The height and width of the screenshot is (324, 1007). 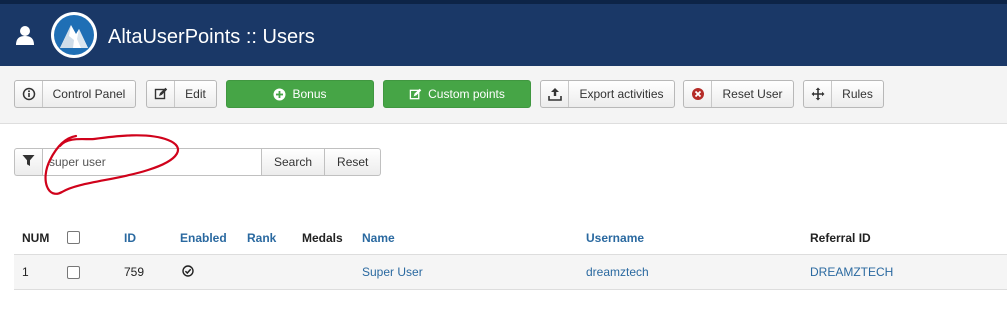 I want to click on row-id: 759, so click(x=134, y=272).